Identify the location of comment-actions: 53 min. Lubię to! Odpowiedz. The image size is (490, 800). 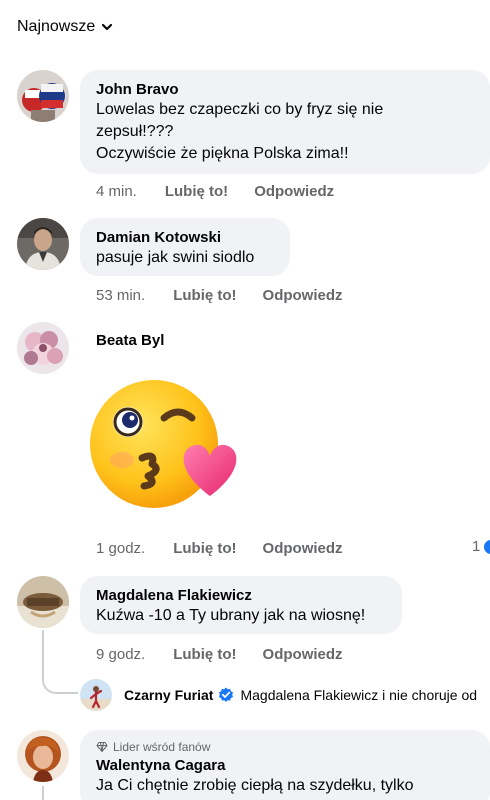
(219, 295).